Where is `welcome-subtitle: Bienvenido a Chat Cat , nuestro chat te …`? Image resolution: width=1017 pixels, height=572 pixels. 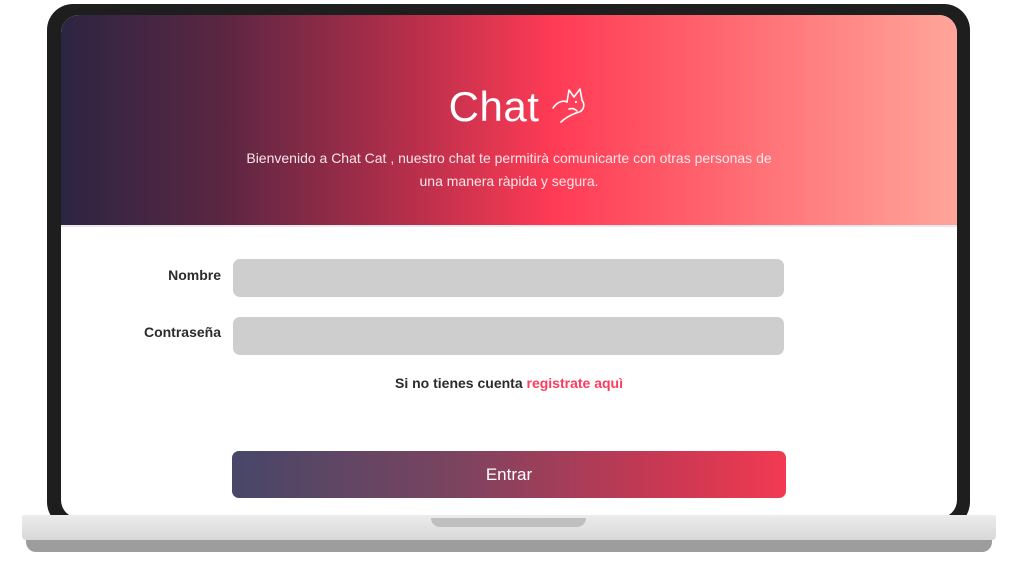 welcome-subtitle: Bienvenido a Chat Cat , nuestro chat te … is located at coordinates (509, 169).